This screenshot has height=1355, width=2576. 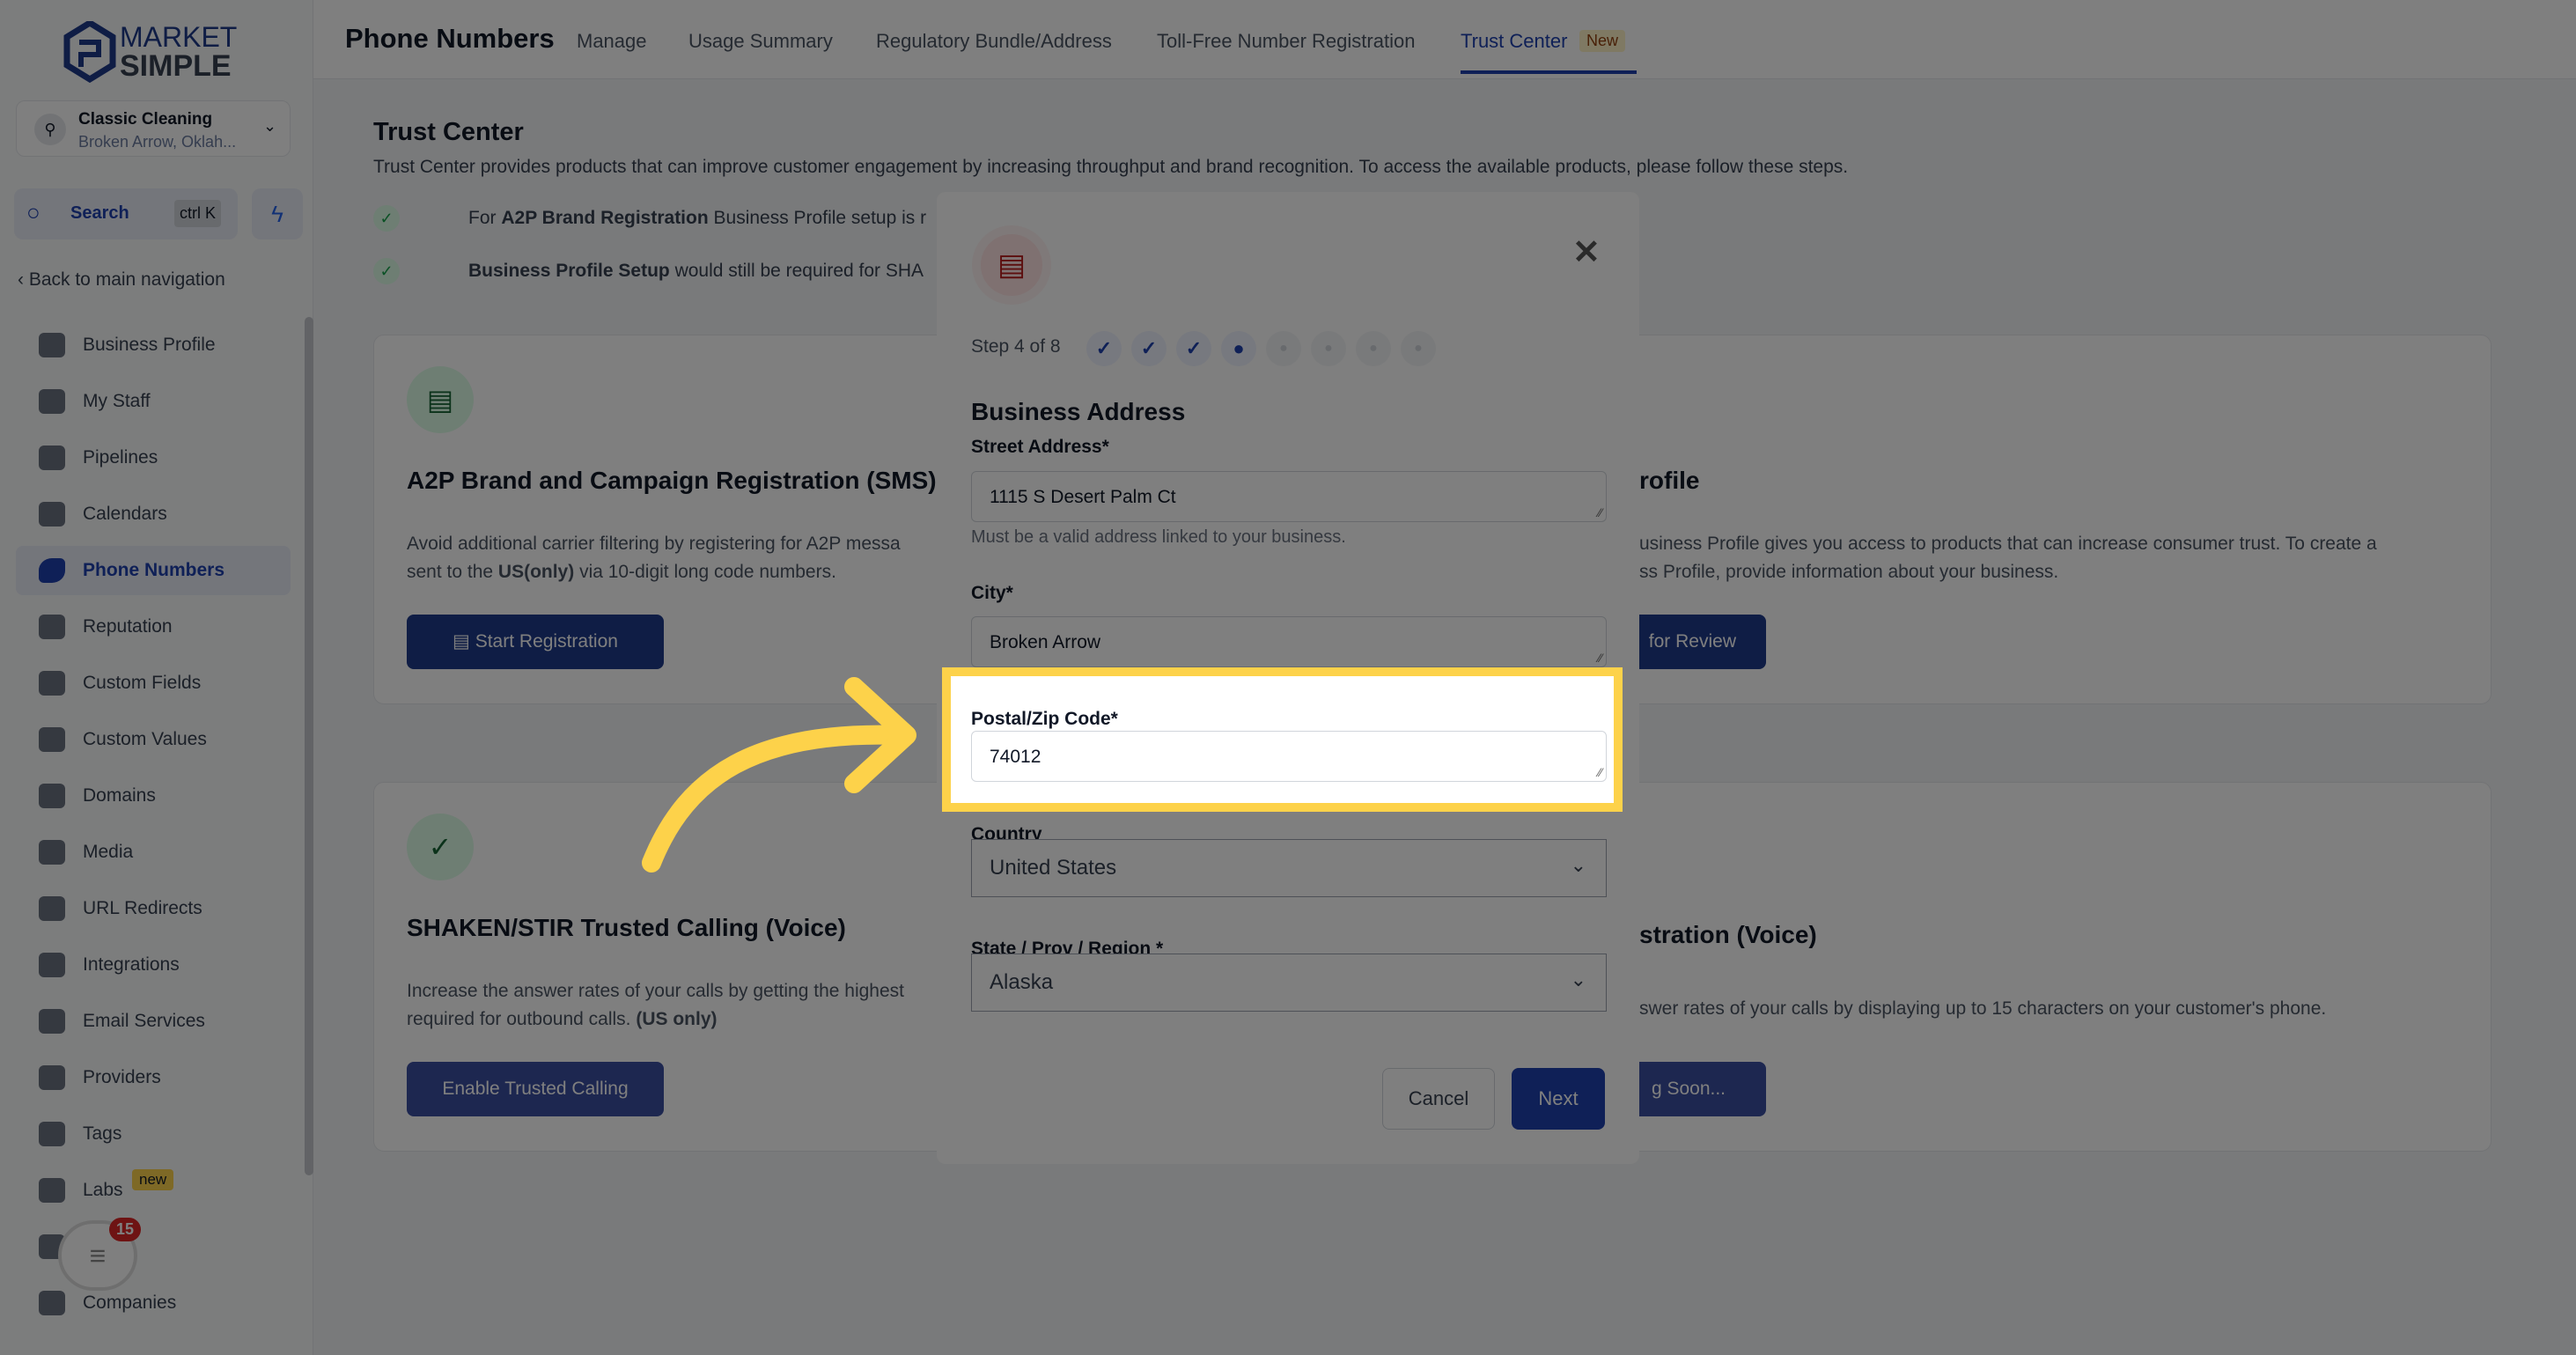 What do you see at coordinates (52, 458) in the screenshot?
I see `pipelines-icon` at bounding box center [52, 458].